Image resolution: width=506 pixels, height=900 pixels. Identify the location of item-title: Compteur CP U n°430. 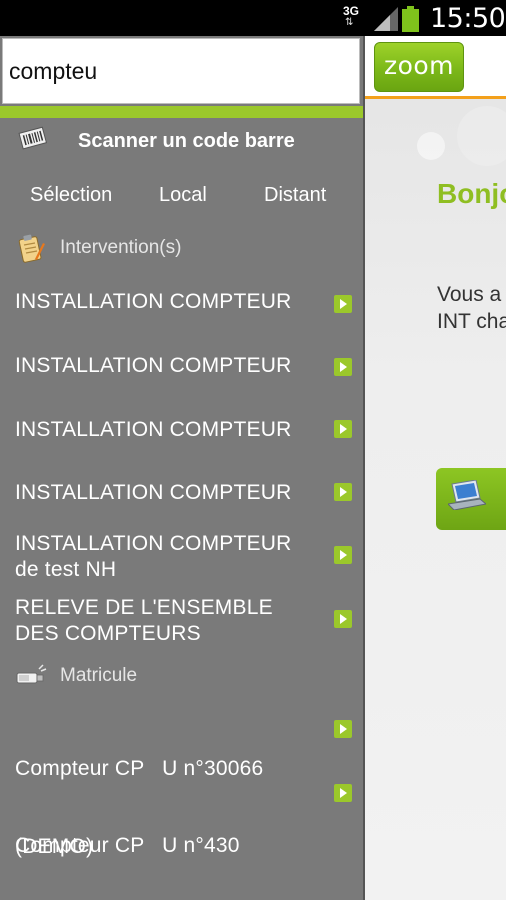
(127, 845).